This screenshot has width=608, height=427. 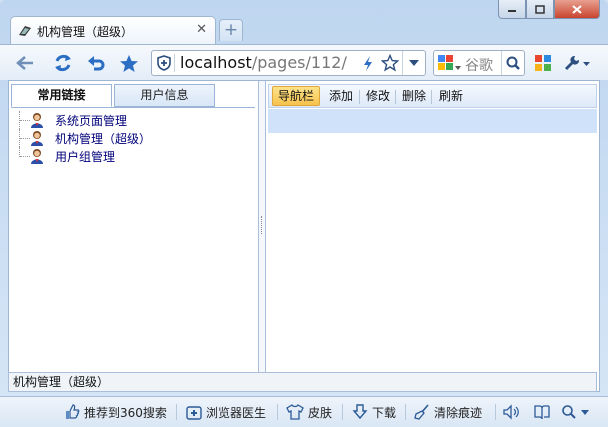 What do you see at coordinates (451, 96) in the screenshot?
I see `refresh-list-button: 刷新` at bounding box center [451, 96].